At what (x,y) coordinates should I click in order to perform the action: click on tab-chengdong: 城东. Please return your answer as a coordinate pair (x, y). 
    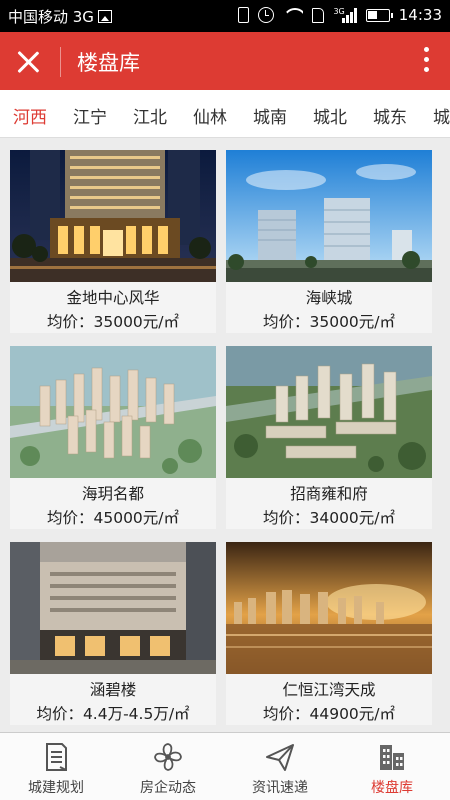
    Looking at the image, I should click on (390, 115).